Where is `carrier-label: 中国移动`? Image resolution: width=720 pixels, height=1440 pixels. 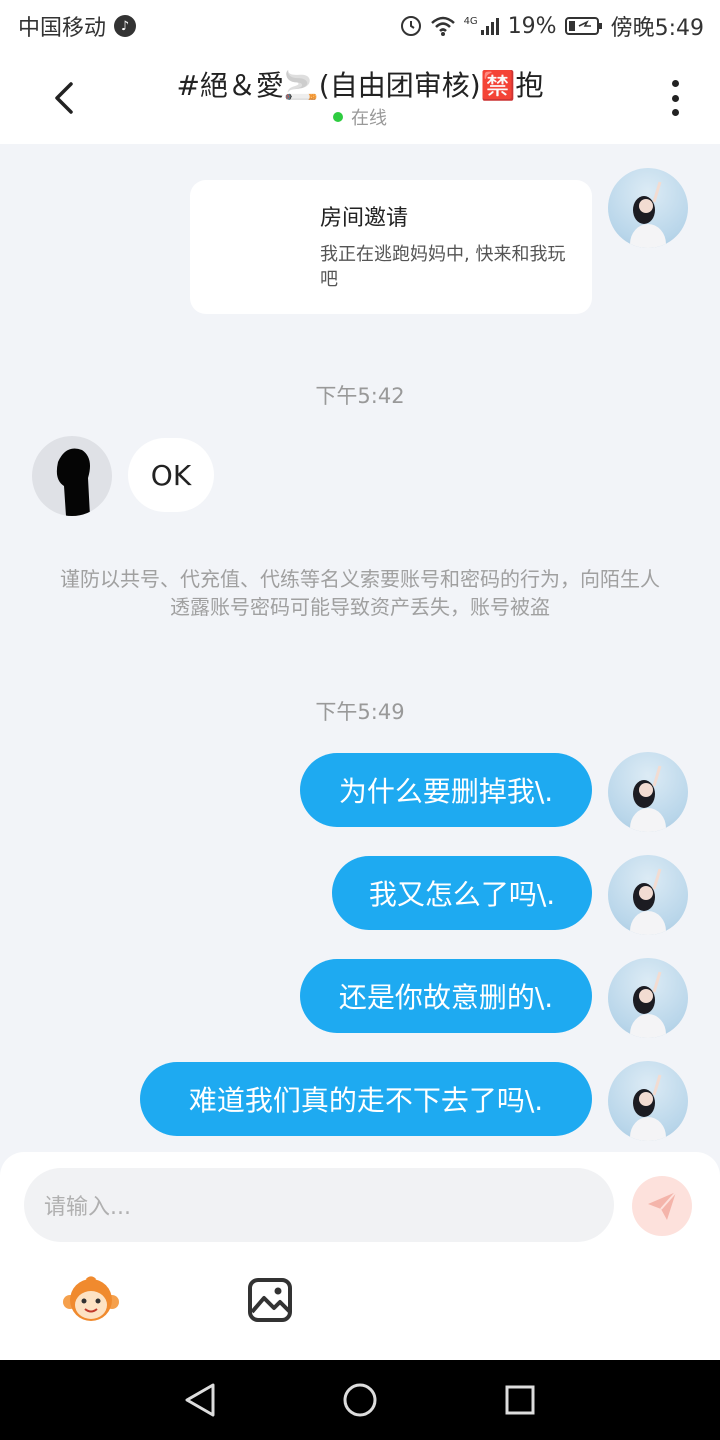
carrier-label: 中国移动 is located at coordinates (62, 28).